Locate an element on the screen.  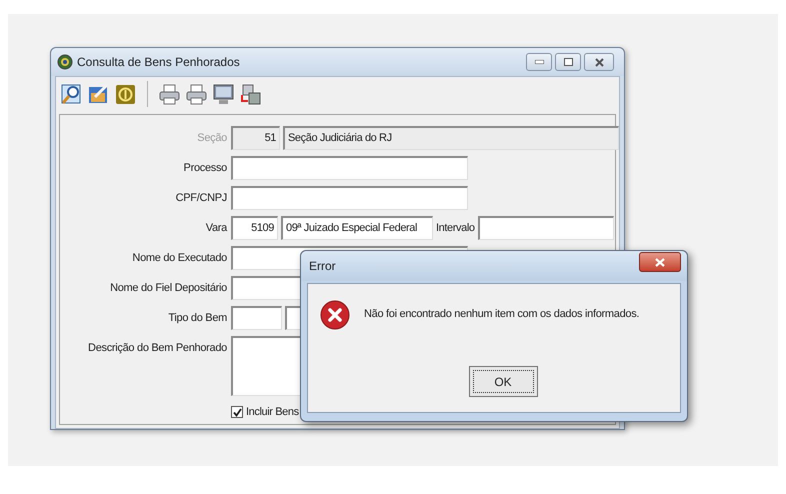
minimize-icon is located at coordinates (539, 62).